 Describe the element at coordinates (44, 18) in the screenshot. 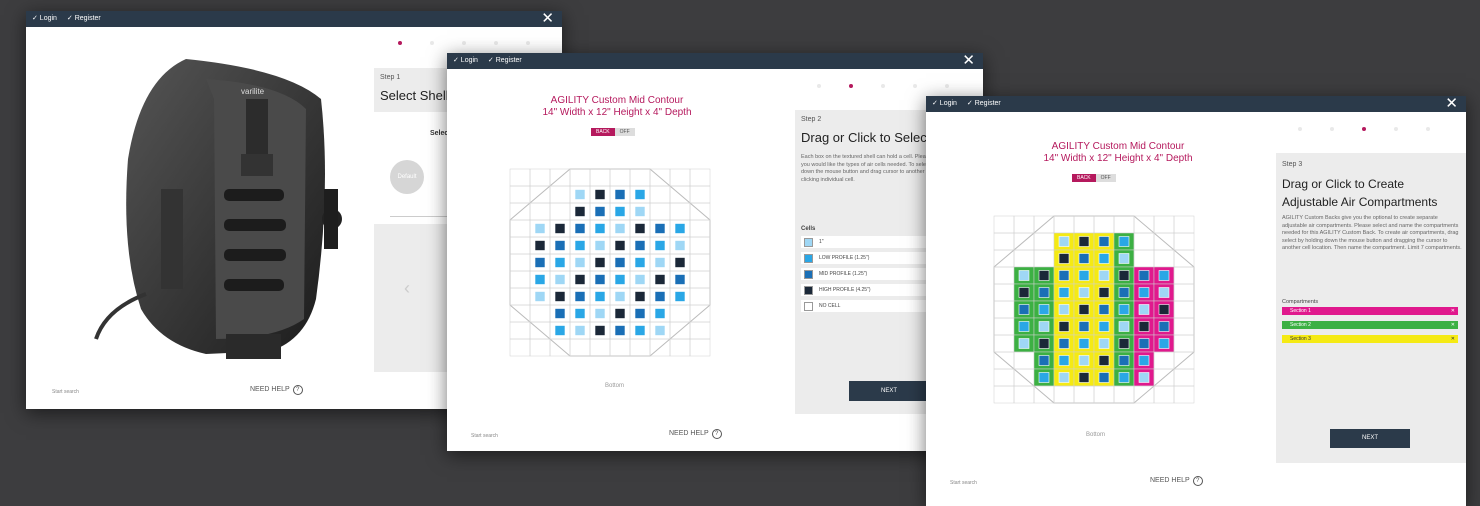

I see `login-link: ✓ Login` at that location.